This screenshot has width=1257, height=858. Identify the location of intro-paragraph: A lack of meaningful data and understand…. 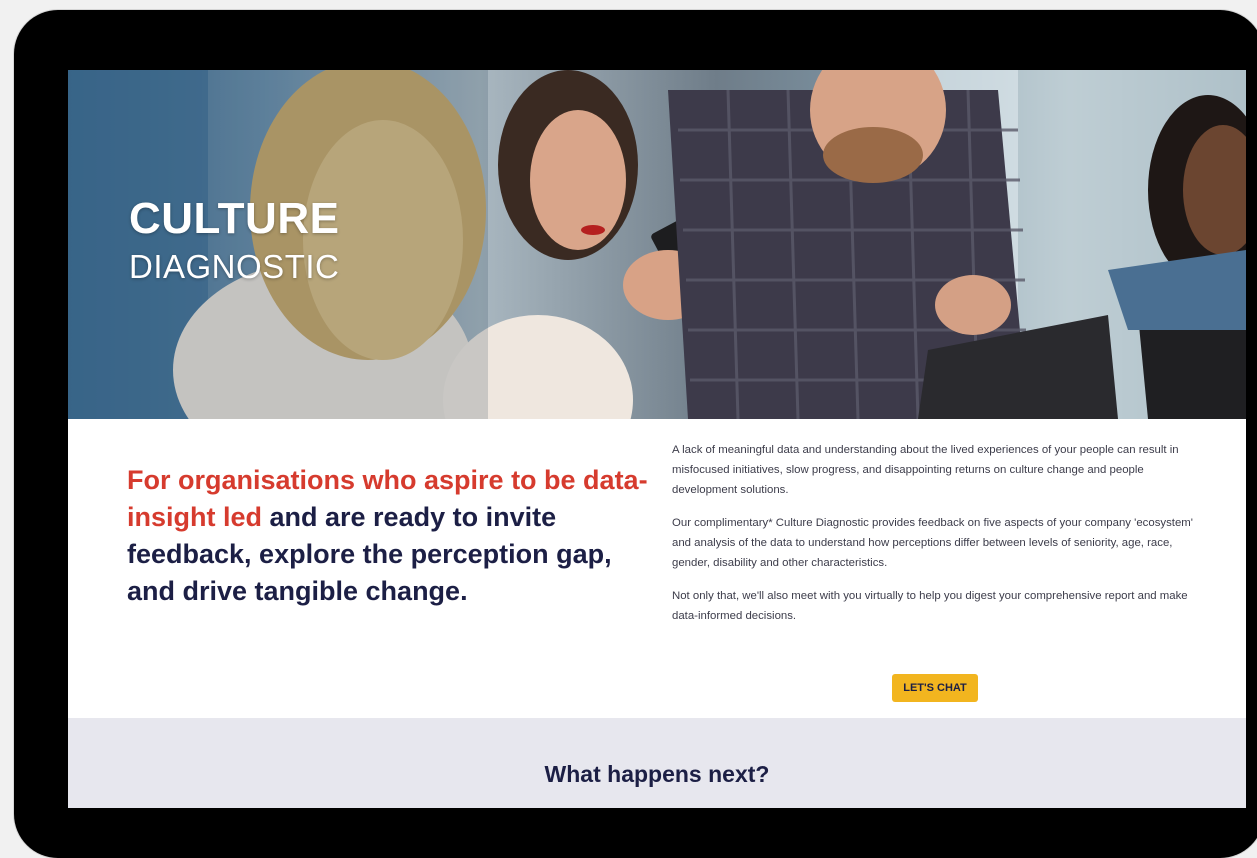
(925, 470).